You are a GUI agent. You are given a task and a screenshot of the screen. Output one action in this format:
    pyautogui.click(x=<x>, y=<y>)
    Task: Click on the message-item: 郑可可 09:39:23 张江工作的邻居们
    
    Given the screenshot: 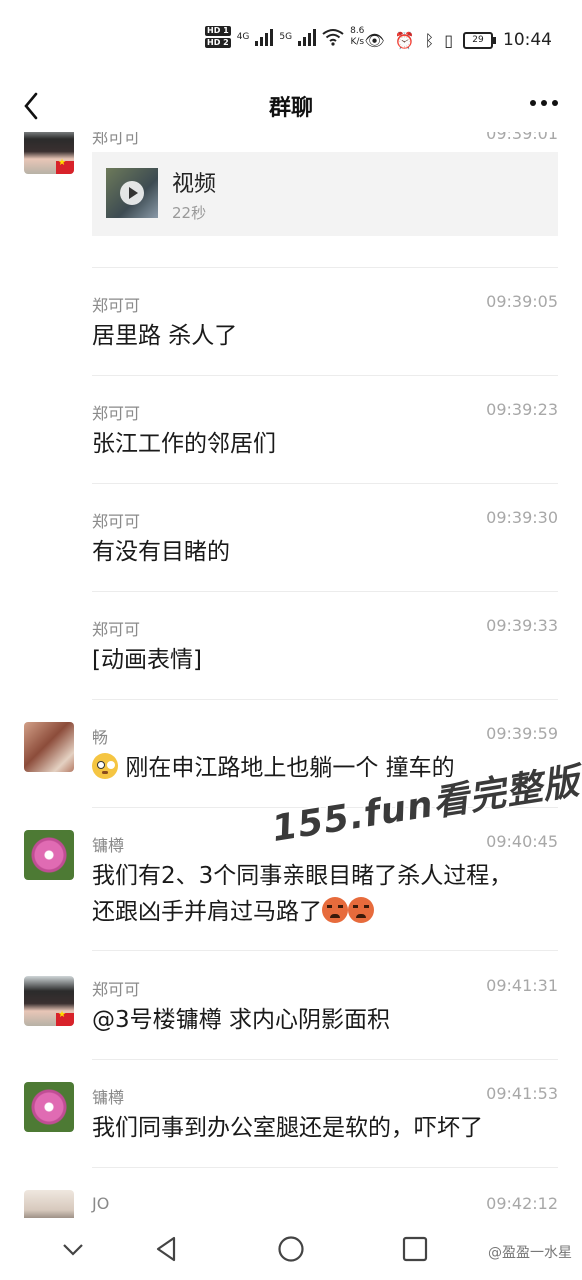 What is the action you would take?
    pyautogui.click(x=291, y=445)
    